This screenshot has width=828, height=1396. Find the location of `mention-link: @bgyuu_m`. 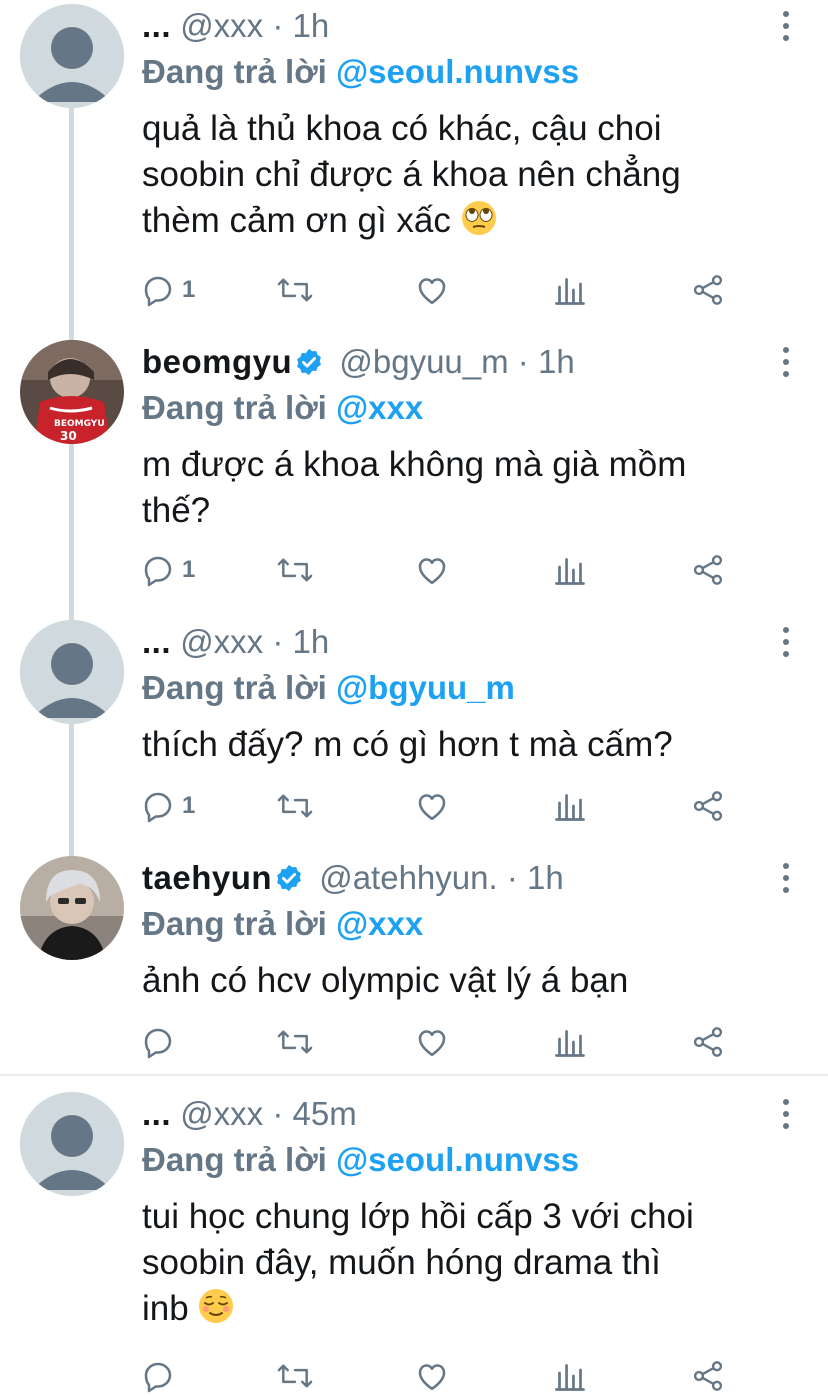

mention-link: @bgyuu_m is located at coordinates (425, 687).